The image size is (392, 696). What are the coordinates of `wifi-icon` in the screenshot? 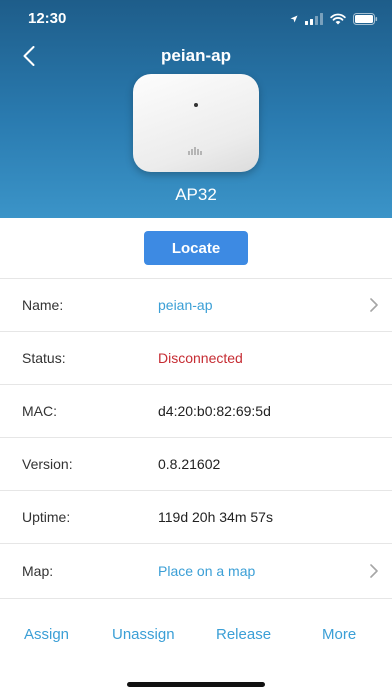 It's located at (338, 19).